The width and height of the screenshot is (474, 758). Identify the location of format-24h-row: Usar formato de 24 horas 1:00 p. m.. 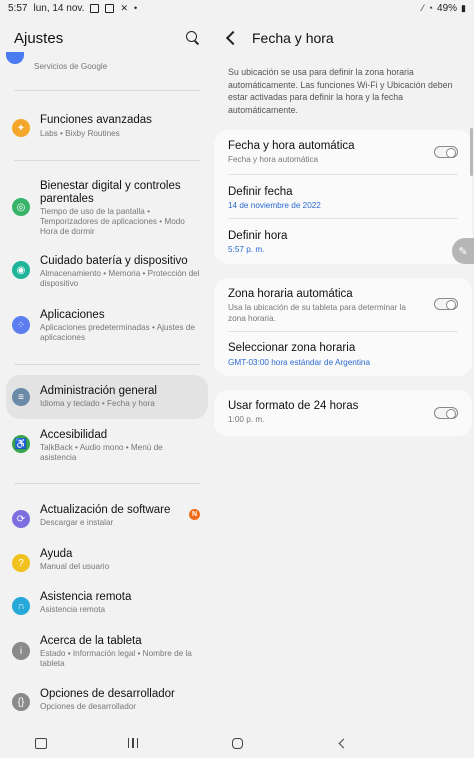
(343, 413).